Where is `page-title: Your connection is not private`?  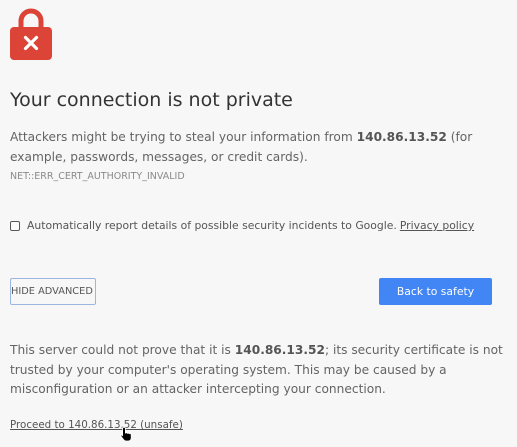 page-title: Your connection is not private is located at coordinates (151, 100).